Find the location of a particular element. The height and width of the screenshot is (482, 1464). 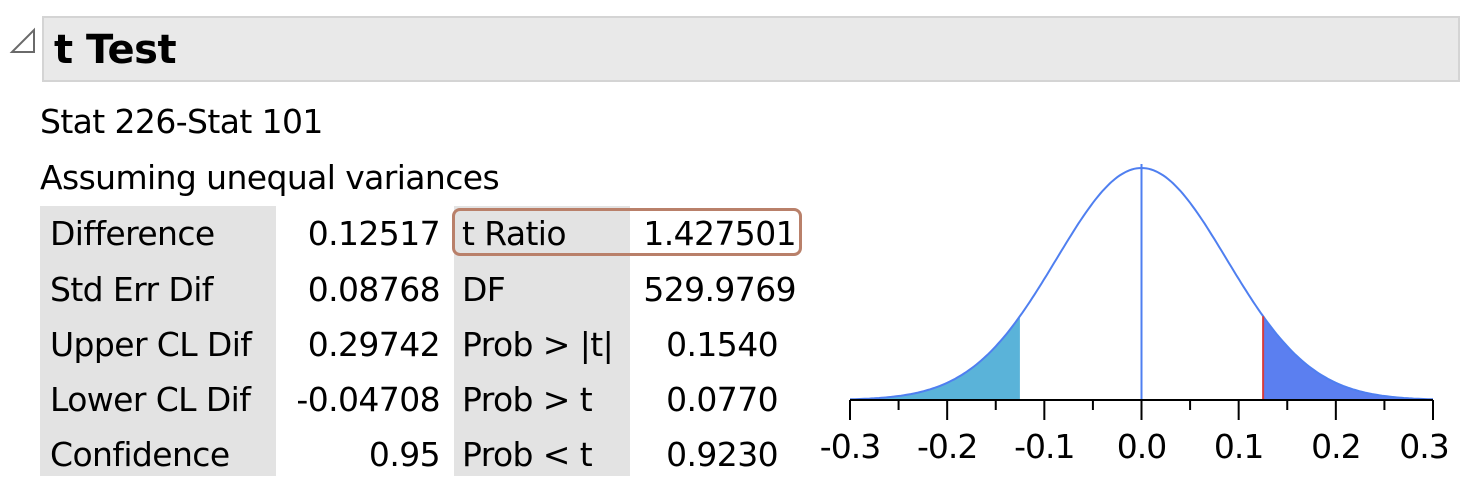

x-axis-ticks is located at coordinates (1141, 410).